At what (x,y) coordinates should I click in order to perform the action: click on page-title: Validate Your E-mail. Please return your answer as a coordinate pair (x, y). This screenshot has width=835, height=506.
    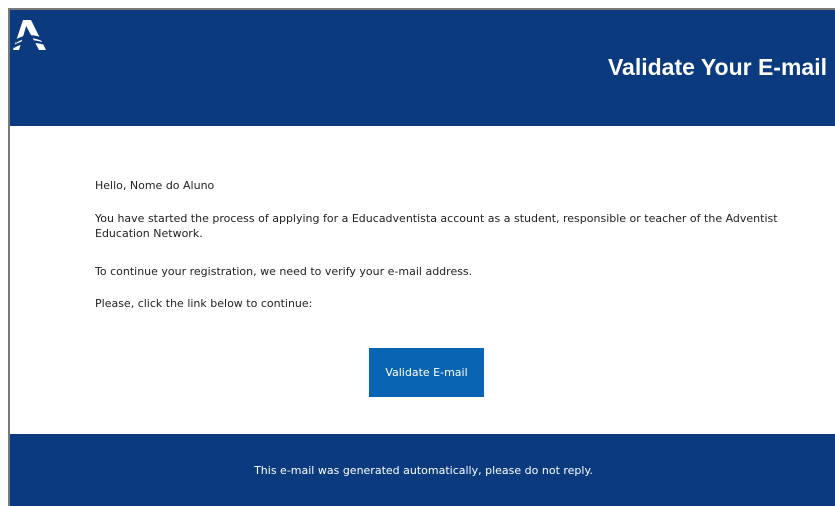
    Looking at the image, I should click on (717, 67).